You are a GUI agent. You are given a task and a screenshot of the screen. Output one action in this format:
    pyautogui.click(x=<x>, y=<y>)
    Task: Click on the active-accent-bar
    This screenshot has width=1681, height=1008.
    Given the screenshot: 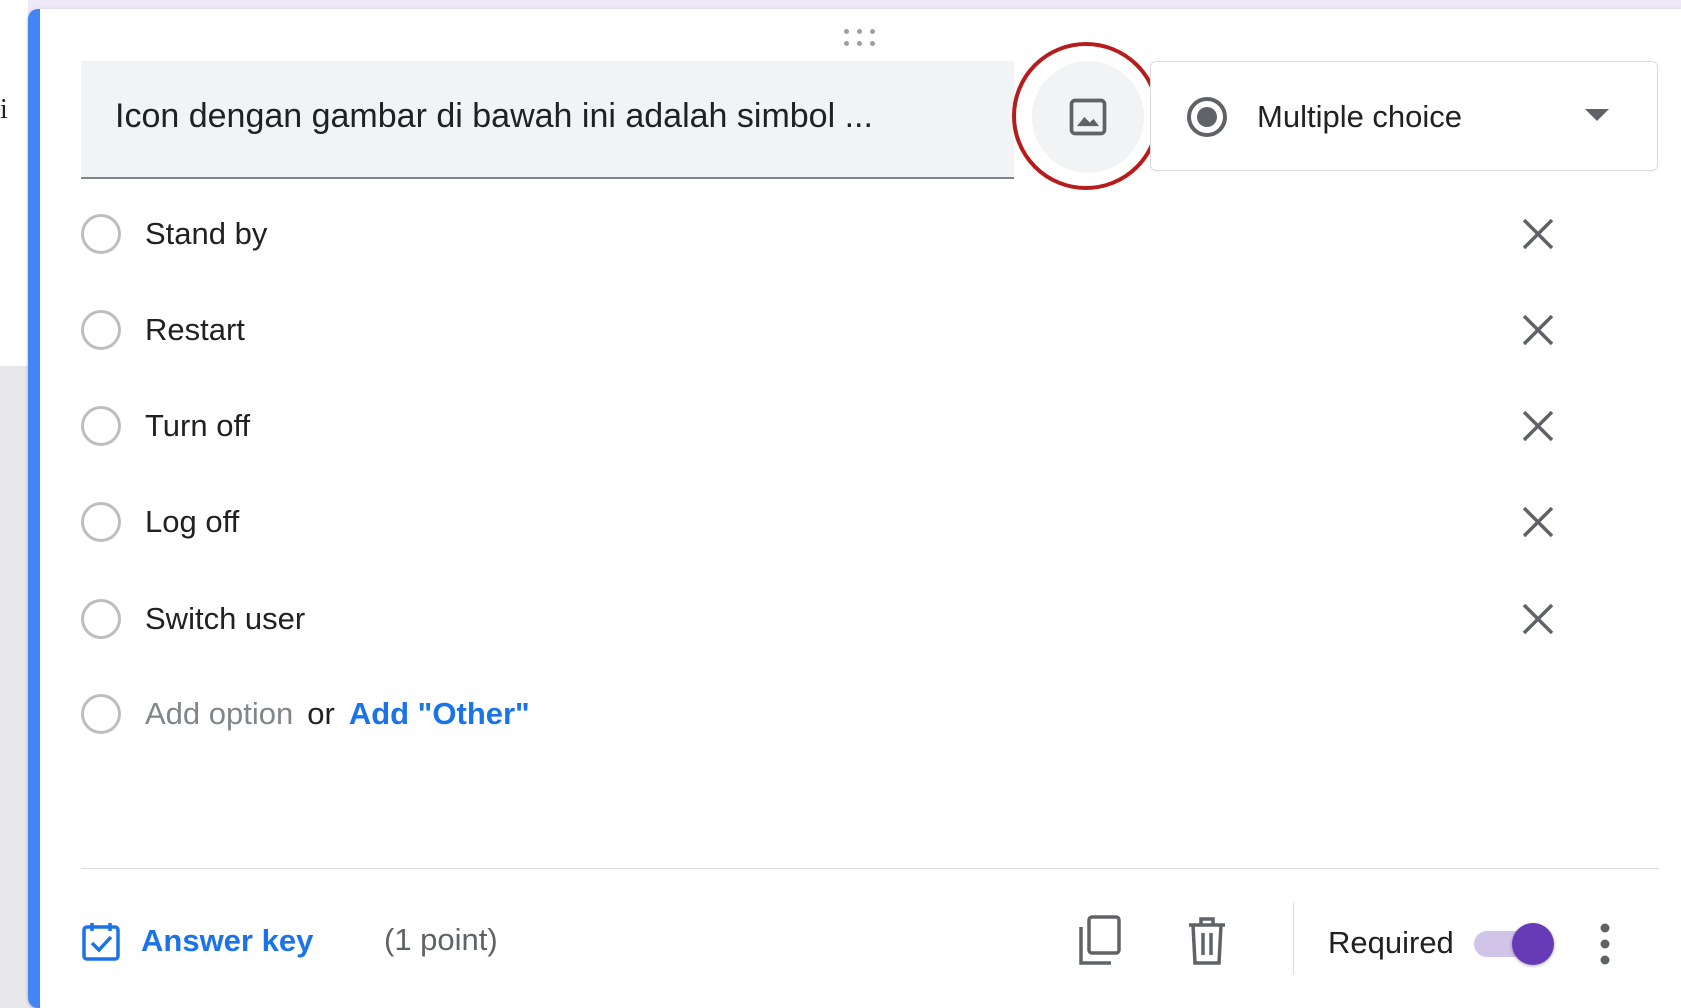 What is the action you would take?
    pyautogui.click(x=34, y=508)
    